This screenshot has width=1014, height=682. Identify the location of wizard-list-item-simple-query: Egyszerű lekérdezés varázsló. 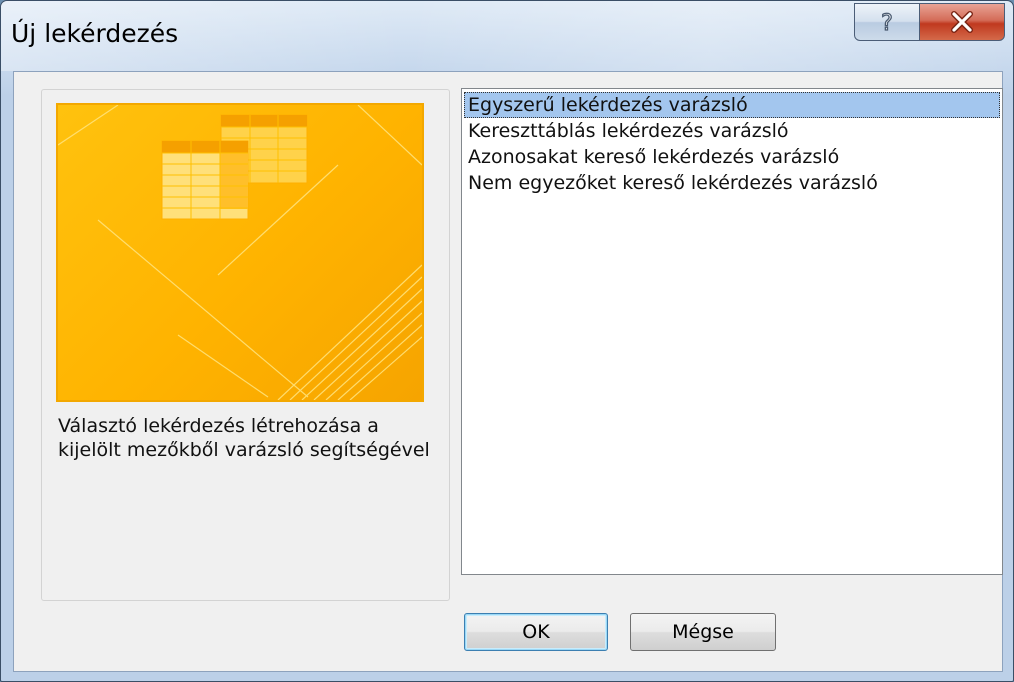
(732, 105).